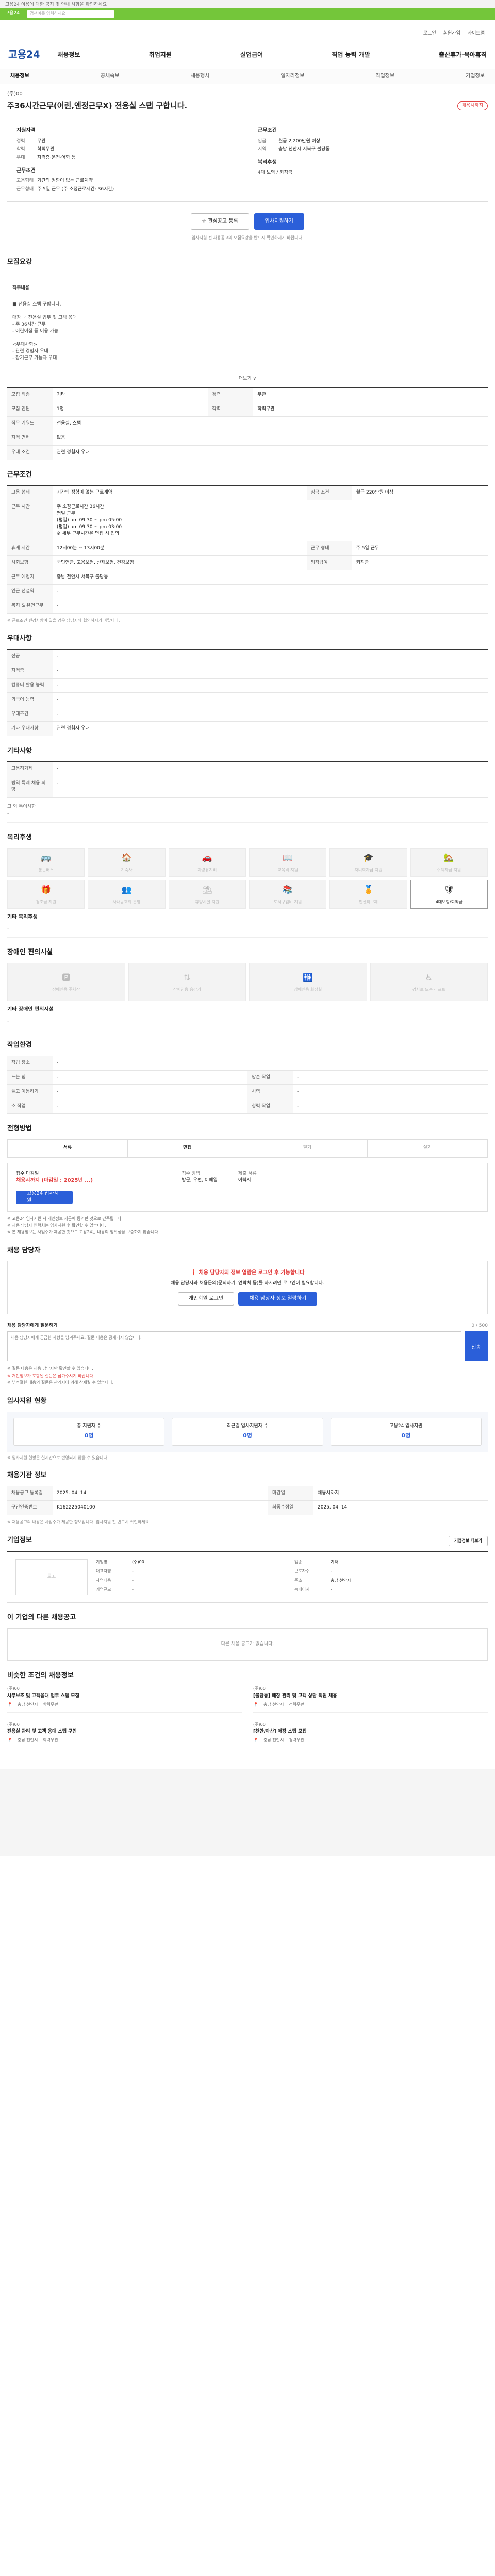 The image size is (495, 2576). Describe the element at coordinates (42, 1732) in the screenshot. I see `rec-title: 전용실 관리 및 고객 응대 스탭 구인` at that location.